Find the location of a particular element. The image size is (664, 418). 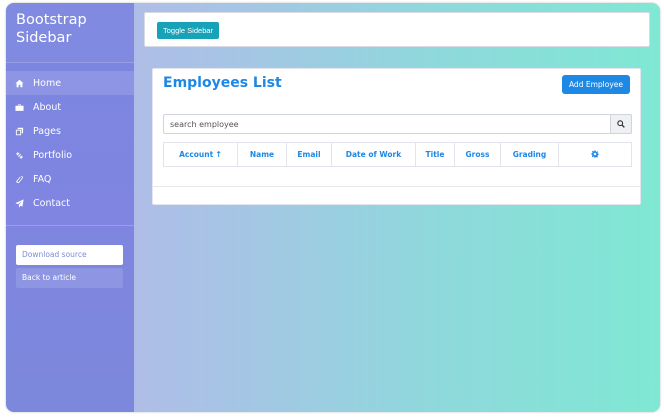

column-header-grading: Grading is located at coordinates (529, 154).